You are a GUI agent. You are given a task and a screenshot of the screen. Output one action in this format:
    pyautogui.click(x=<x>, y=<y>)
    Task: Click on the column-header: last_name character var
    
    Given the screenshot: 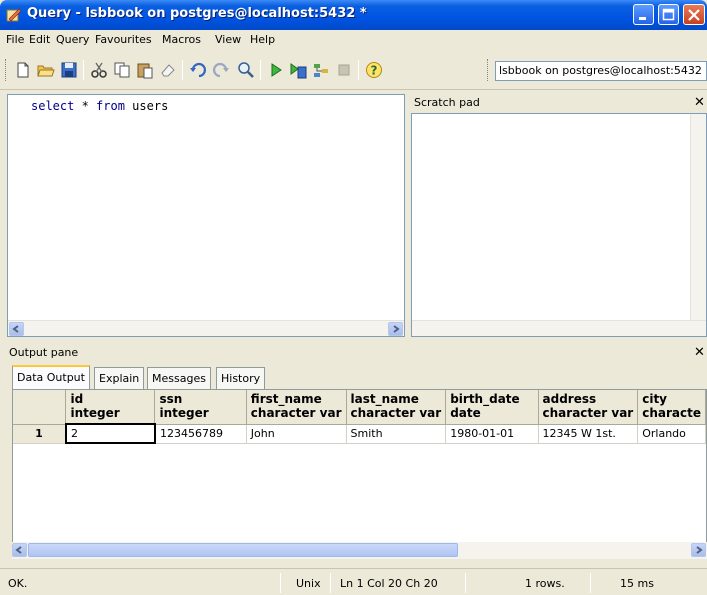 What is the action you would take?
    pyautogui.click(x=396, y=407)
    